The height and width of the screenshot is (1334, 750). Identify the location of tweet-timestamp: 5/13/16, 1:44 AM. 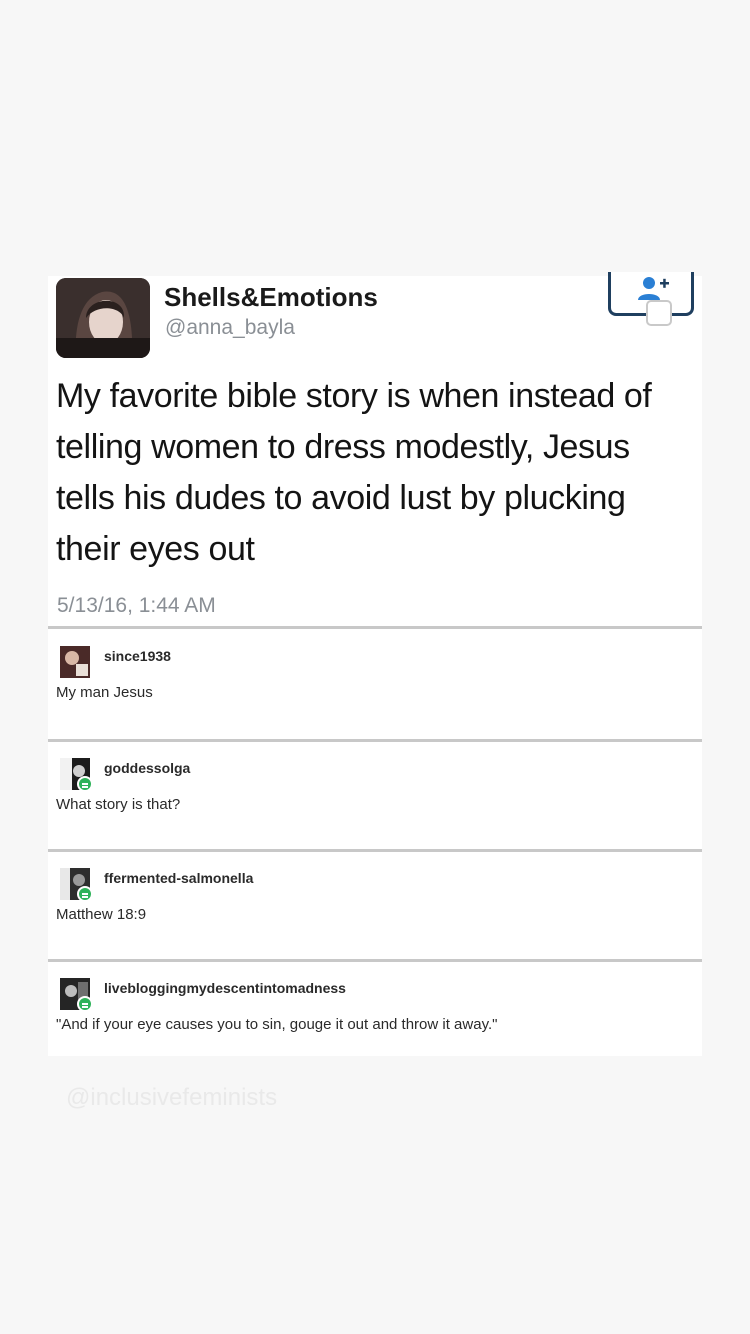
(136, 605).